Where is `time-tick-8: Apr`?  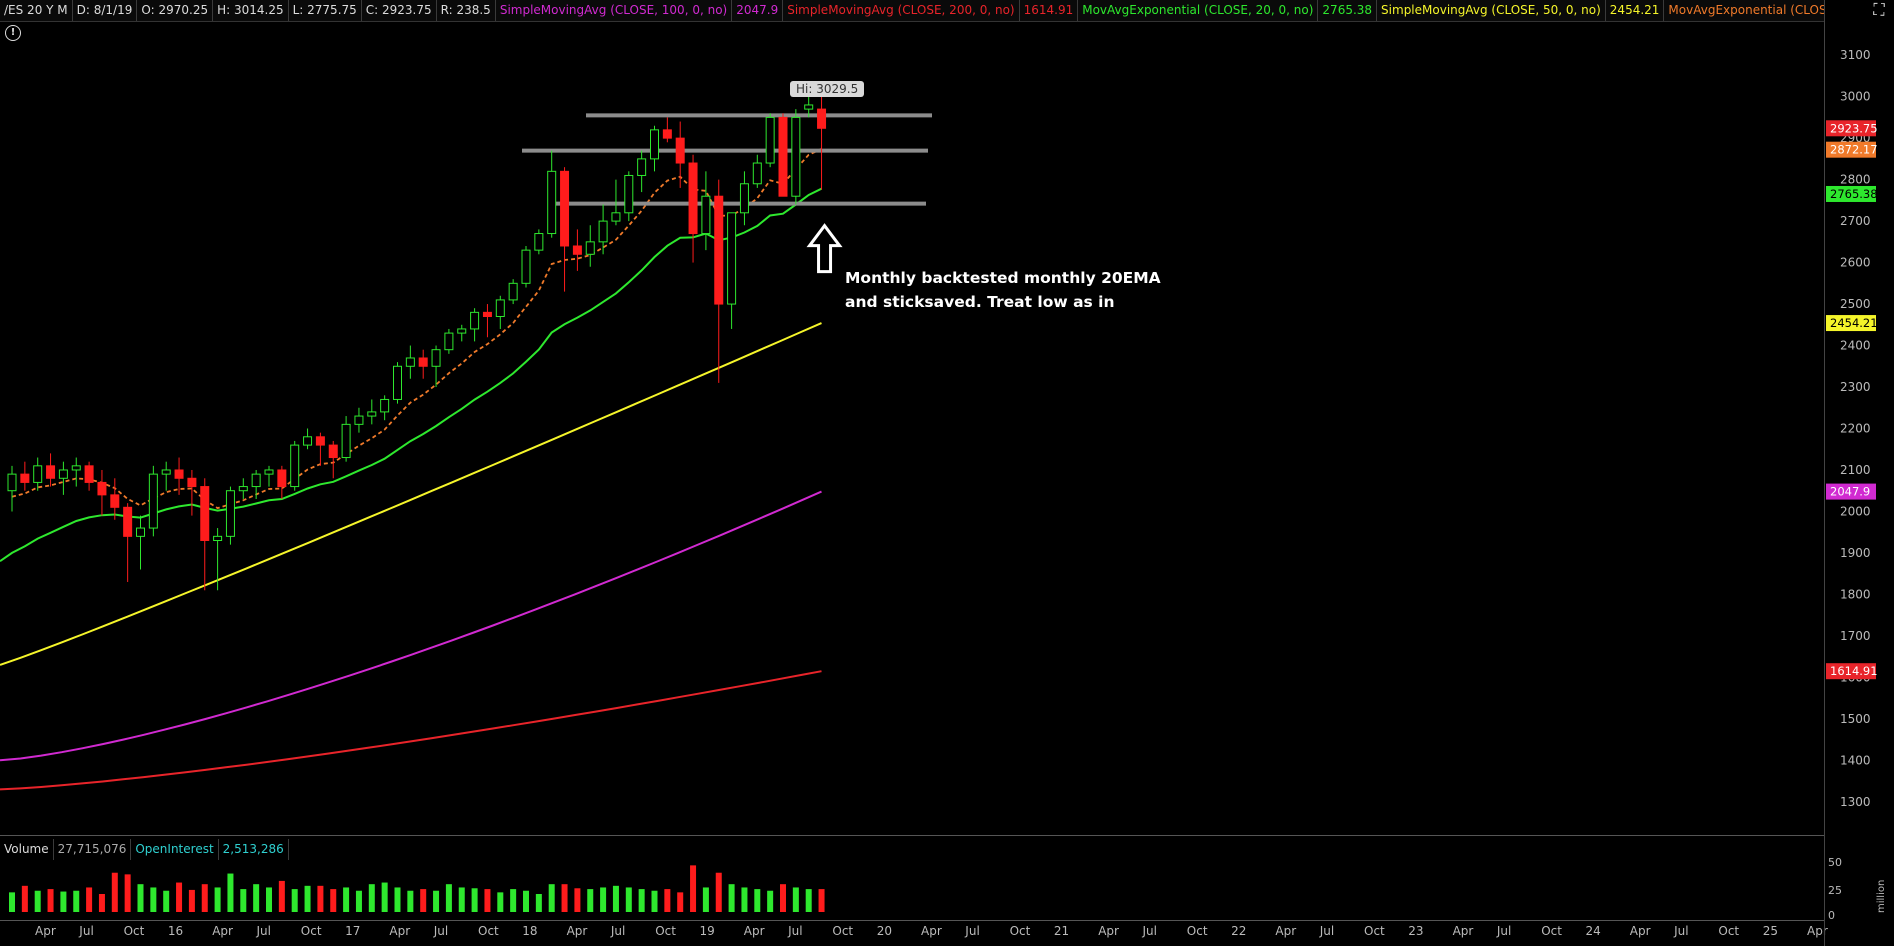 time-tick-8: Apr is located at coordinates (399, 931).